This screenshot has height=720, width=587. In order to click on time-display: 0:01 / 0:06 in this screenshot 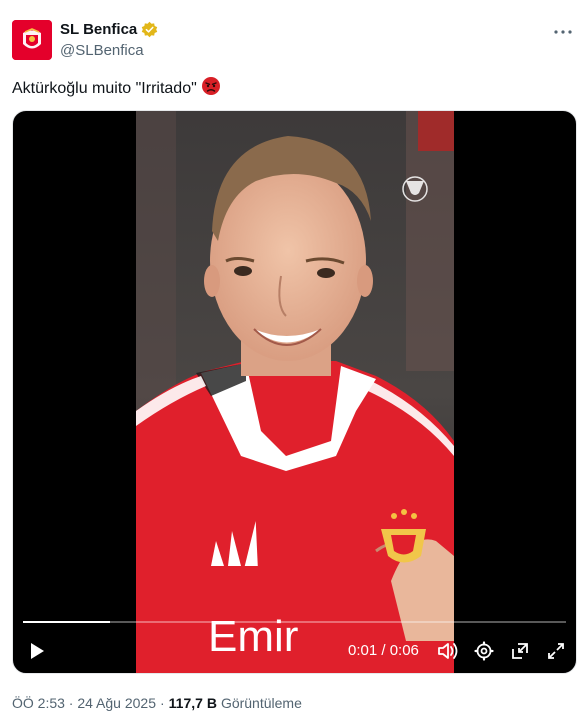, I will do `click(383, 650)`.